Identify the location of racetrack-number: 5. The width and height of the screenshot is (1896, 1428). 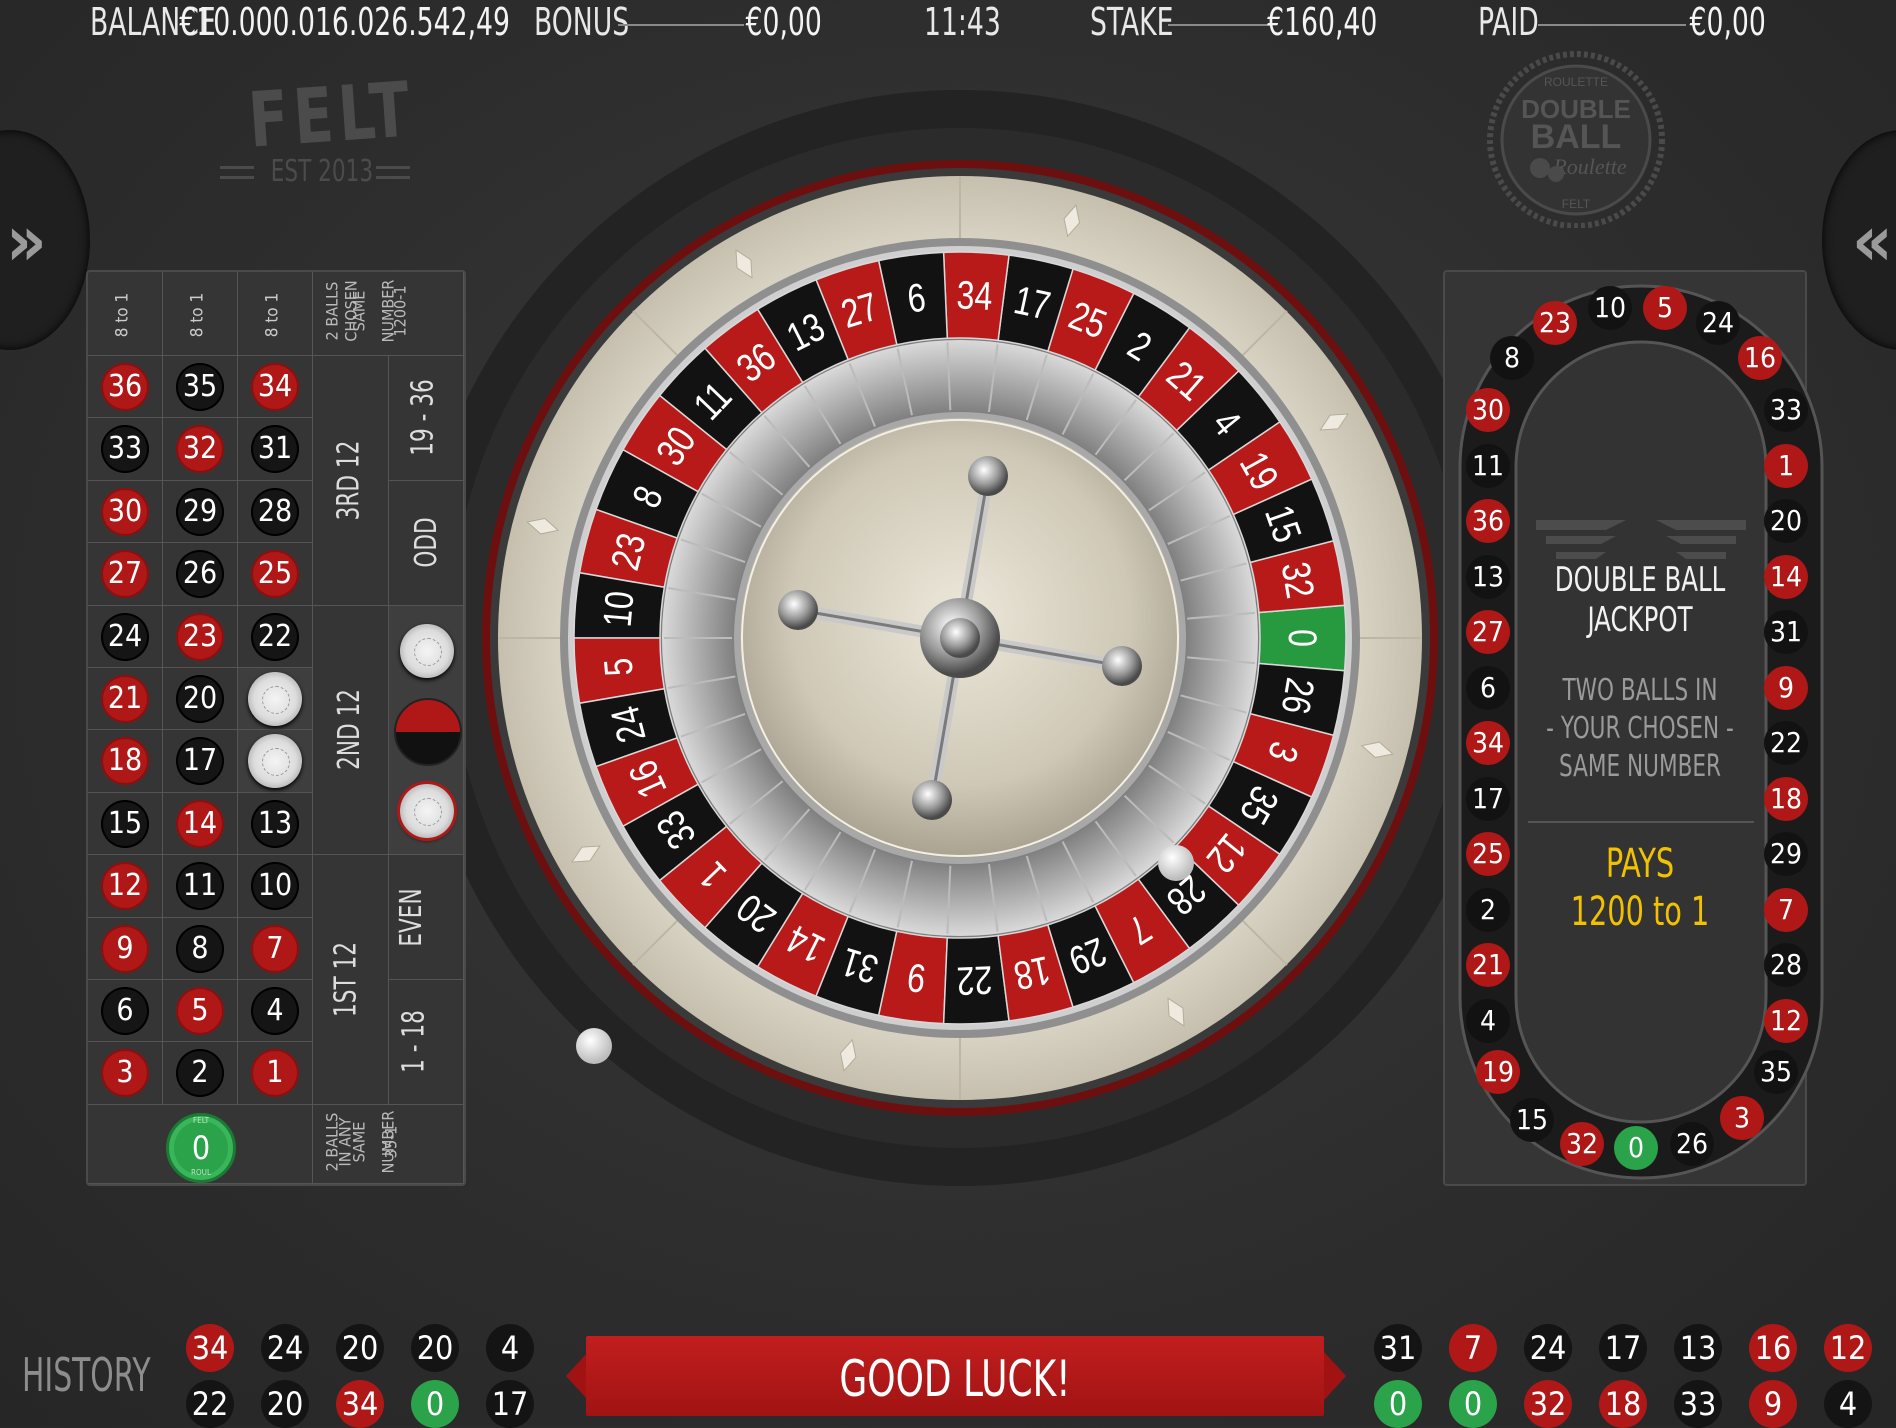
(1665, 308).